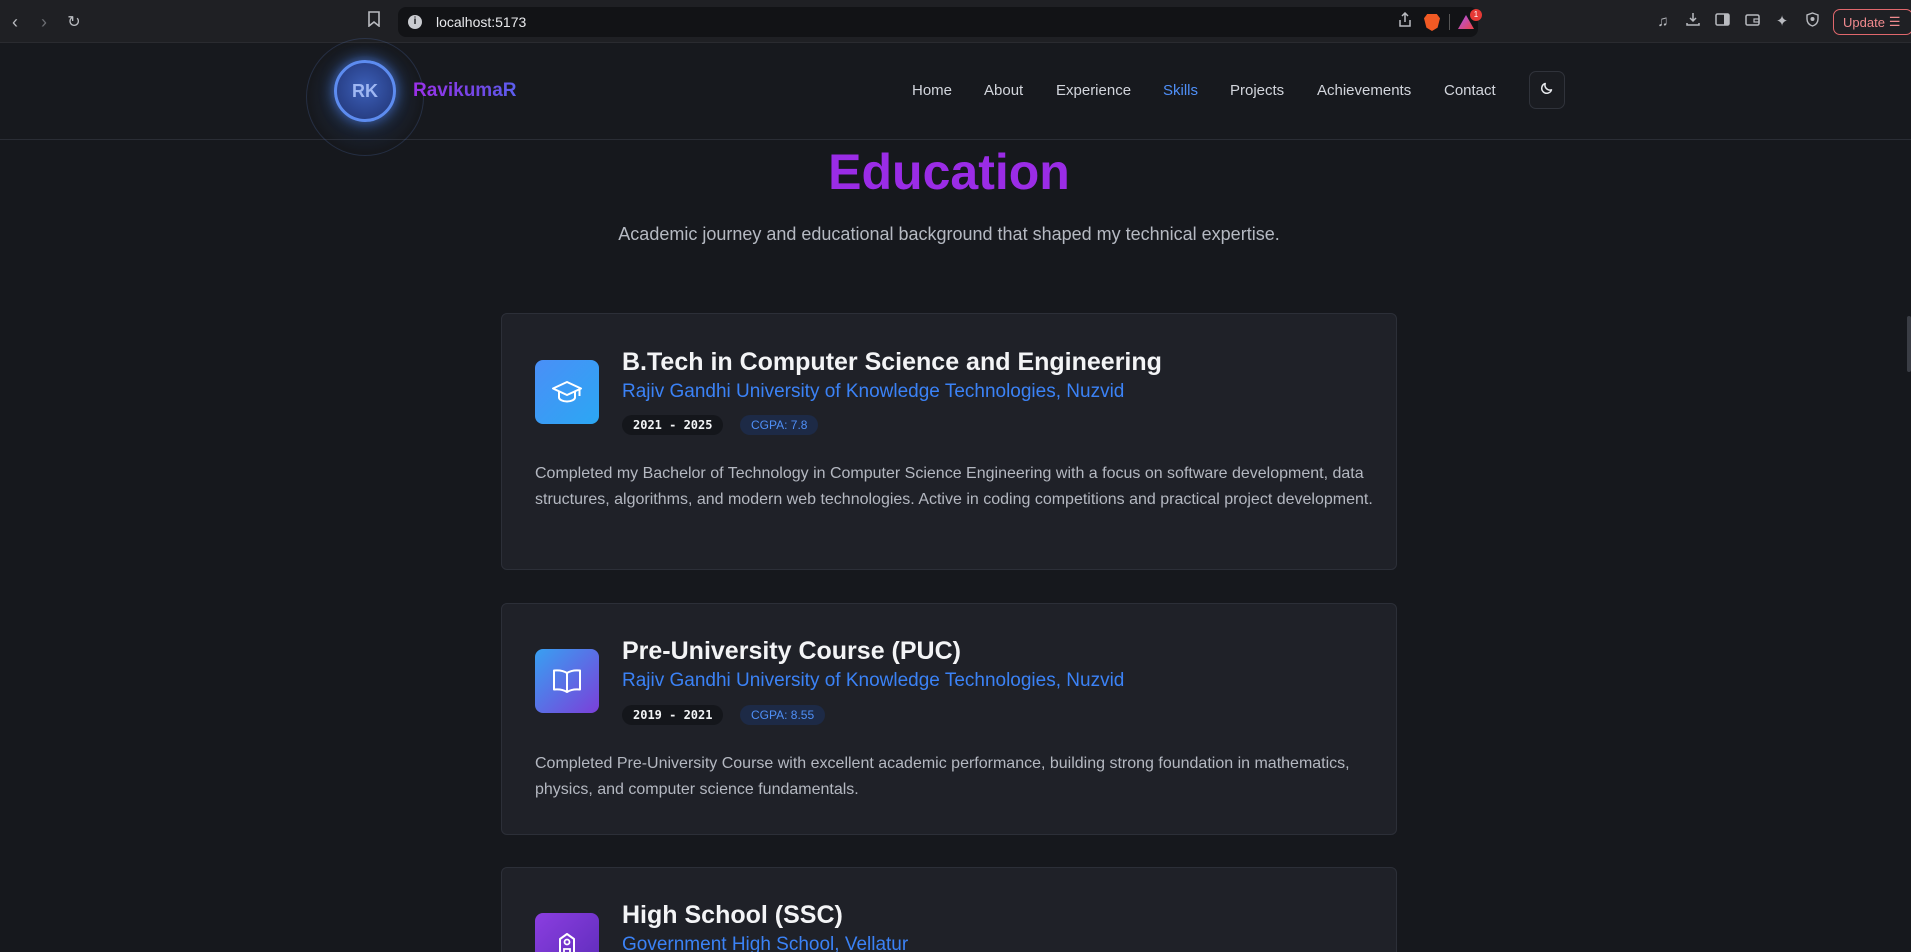 Image resolution: width=1911 pixels, height=952 pixels. Describe the element at coordinates (673, 425) in the screenshot. I see `years-badge: 2021 - 2025` at that location.